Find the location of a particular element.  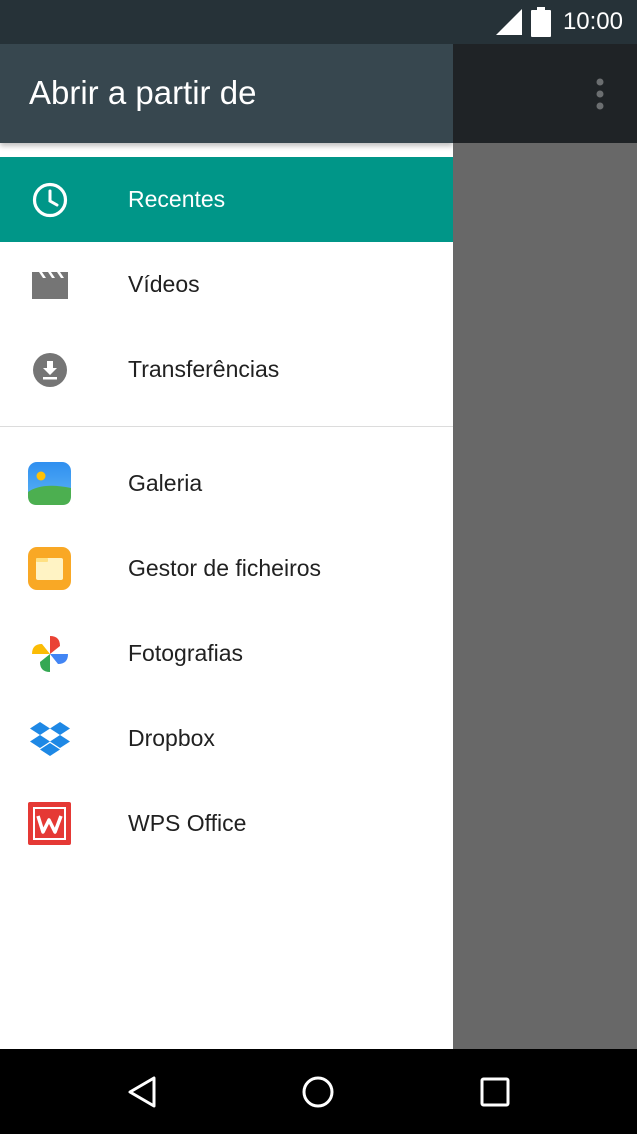

app-item-fotografias: Fotografias is located at coordinates (226, 653).